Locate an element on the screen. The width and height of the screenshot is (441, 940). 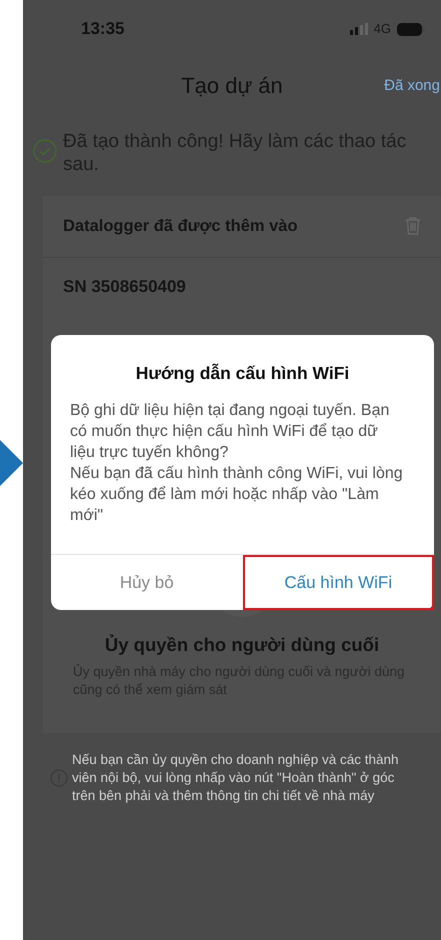
done-link: Đã xong is located at coordinates (412, 86).